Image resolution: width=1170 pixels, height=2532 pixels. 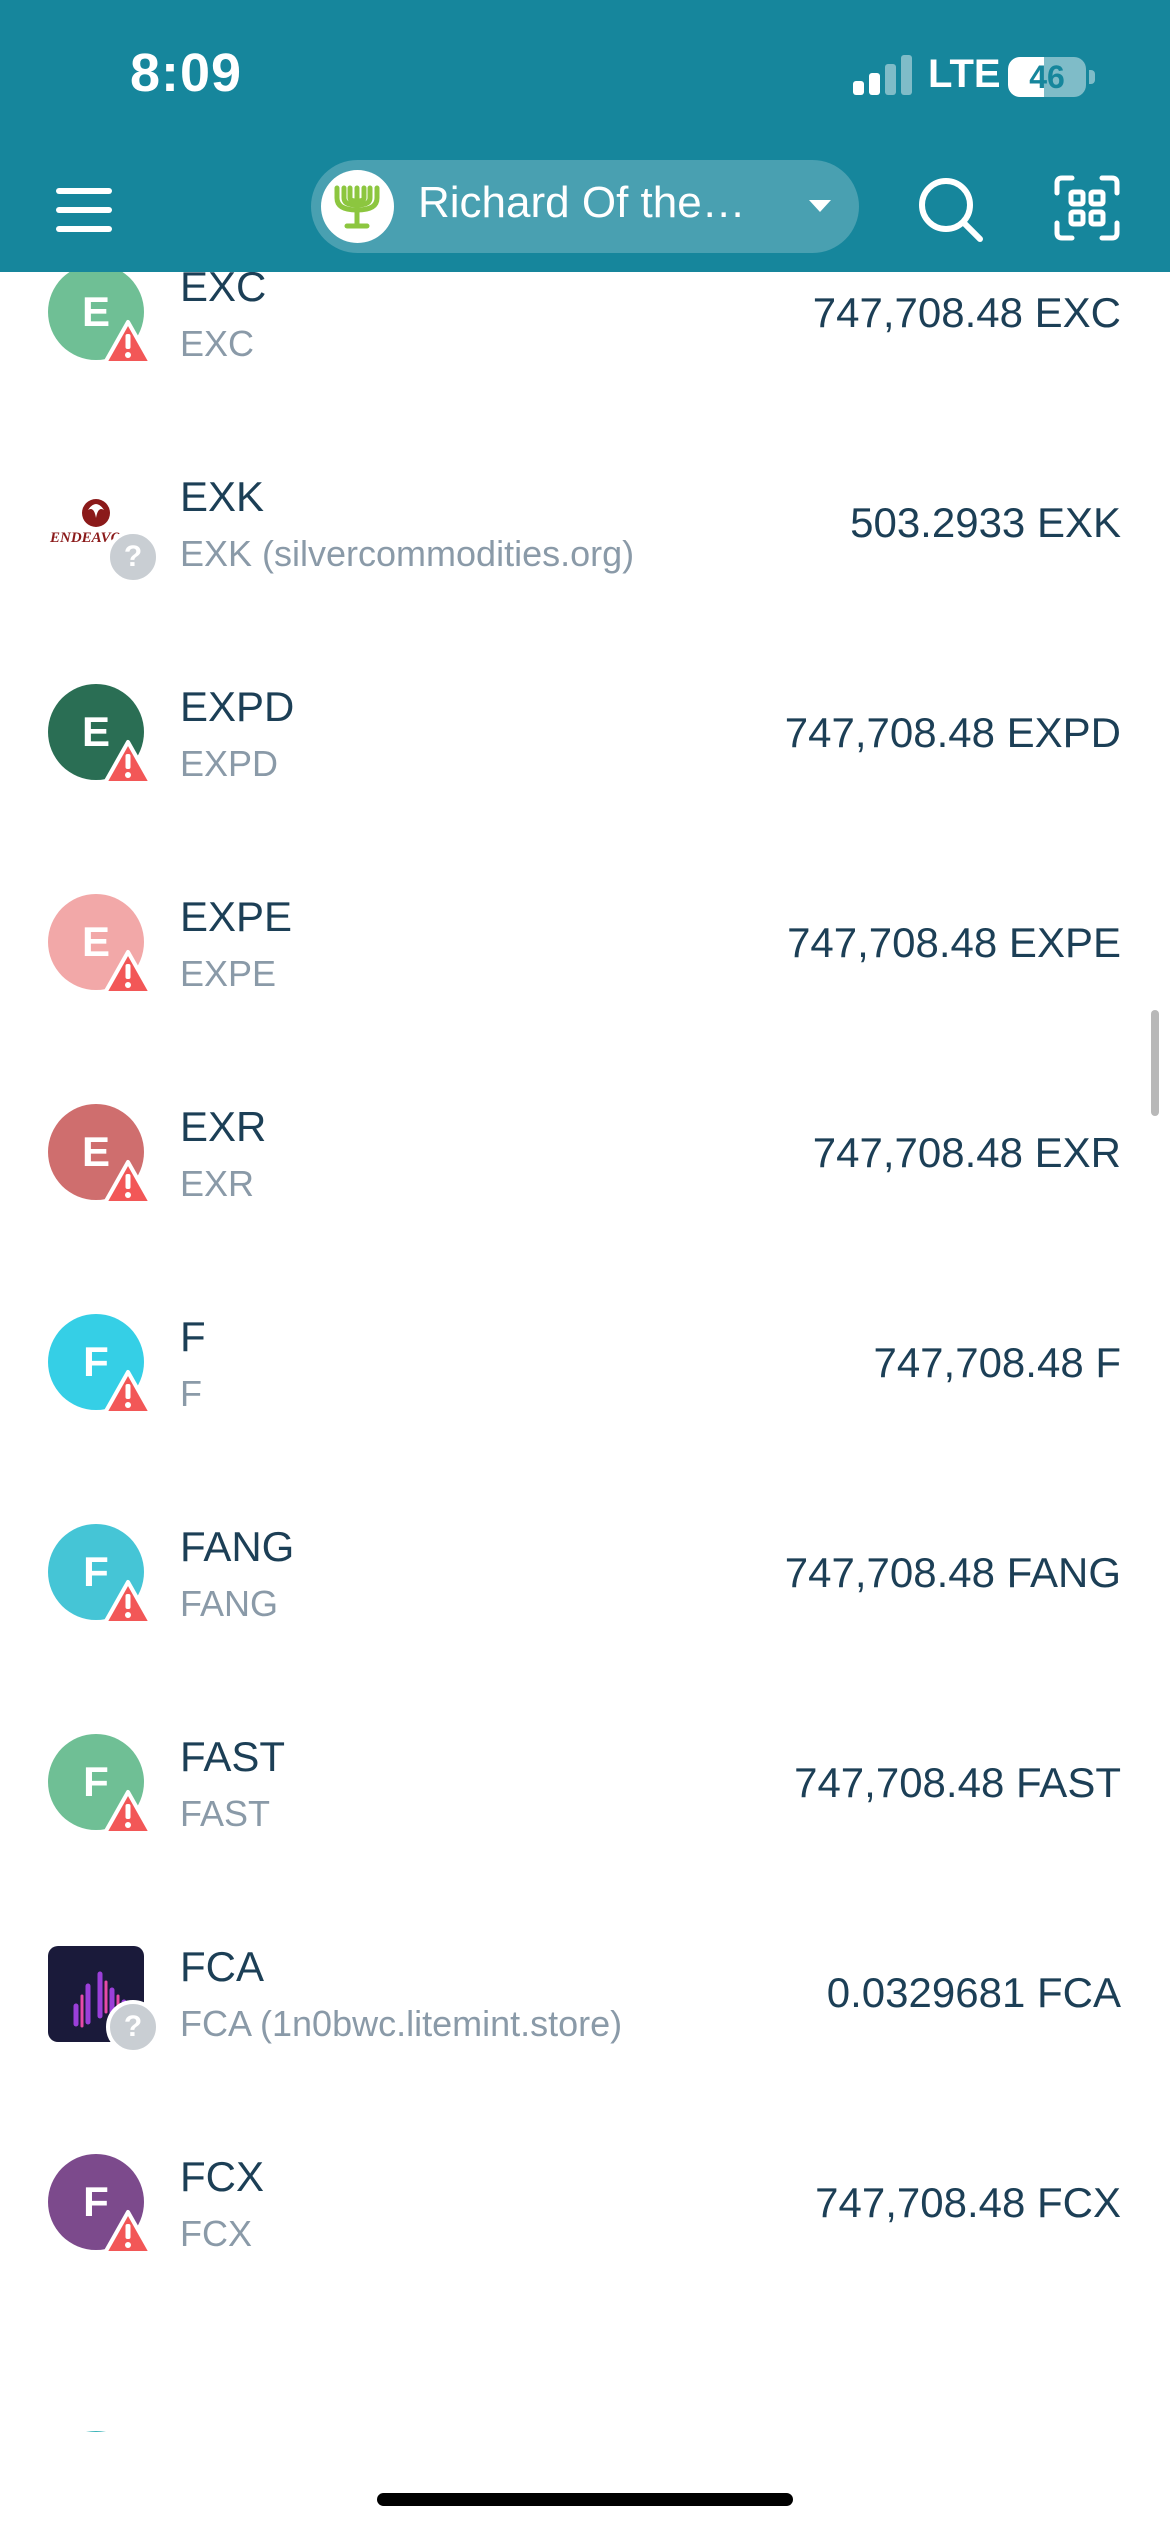 What do you see at coordinates (217, 343) in the screenshot?
I see `asset-issuer: EXC` at bounding box center [217, 343].